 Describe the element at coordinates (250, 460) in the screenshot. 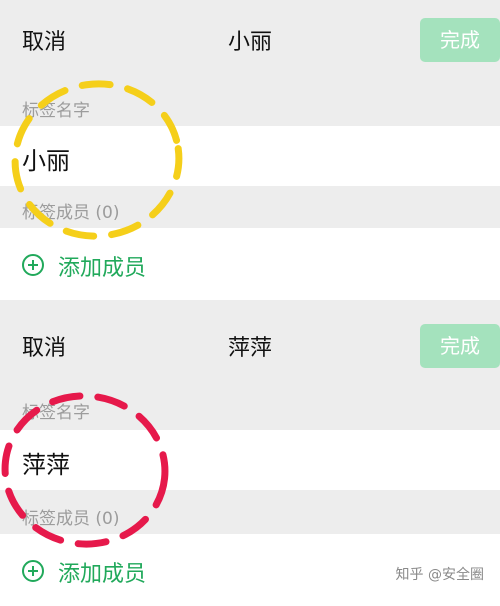

I see `tag-name-field: 萍萍` at that location.